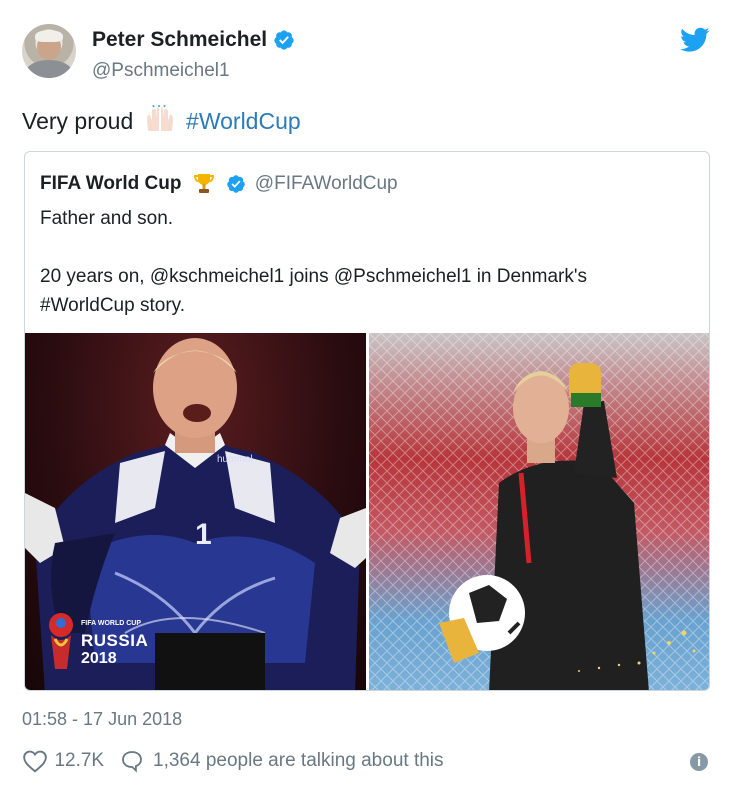 Image resolution: width=735 pixels, height=788 pixels. What do you see at coordinates (236, 184) in the screenshot?
I see `quoted-verified-badge-icon` at bounding box center [236, 184].